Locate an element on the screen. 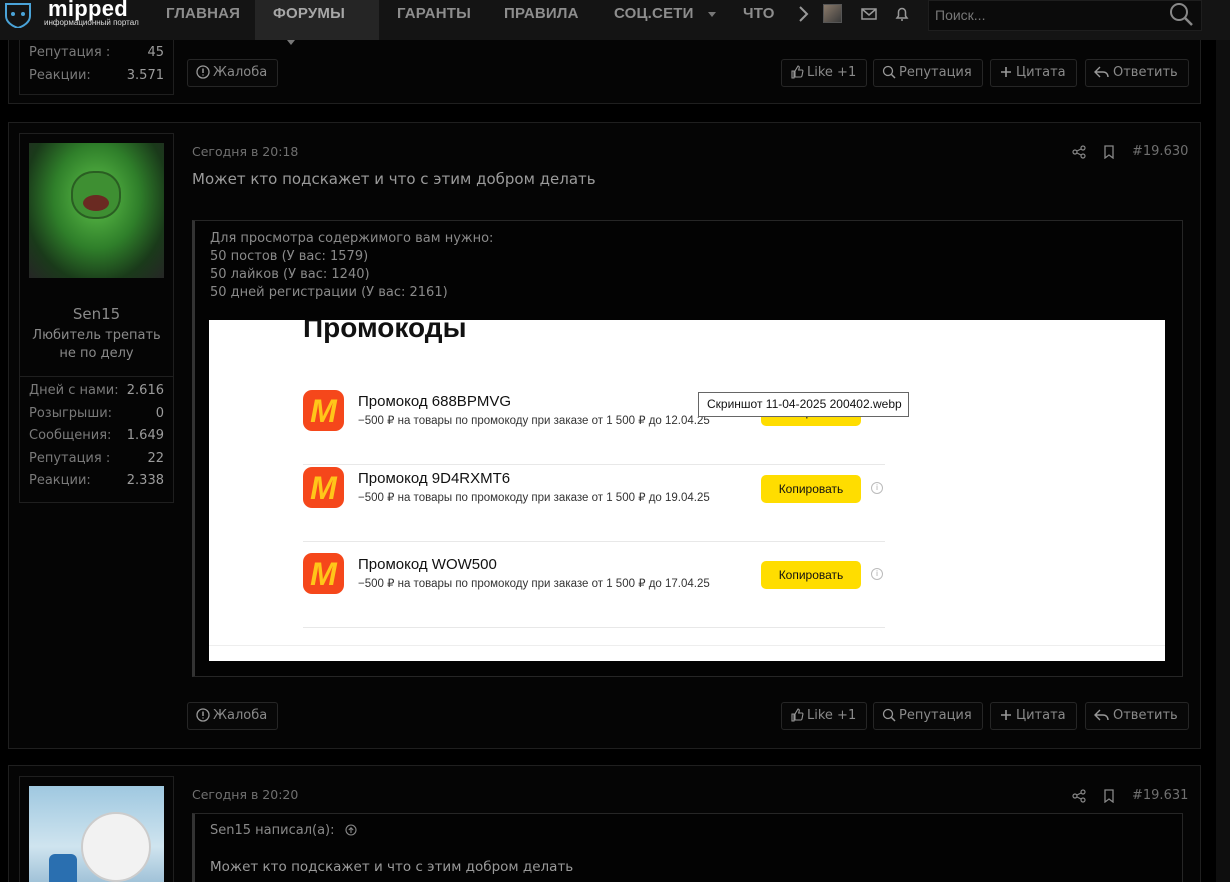 This screenshot has height=882, width=1230. page-scrollbar is located at coordinates (1223, 441).